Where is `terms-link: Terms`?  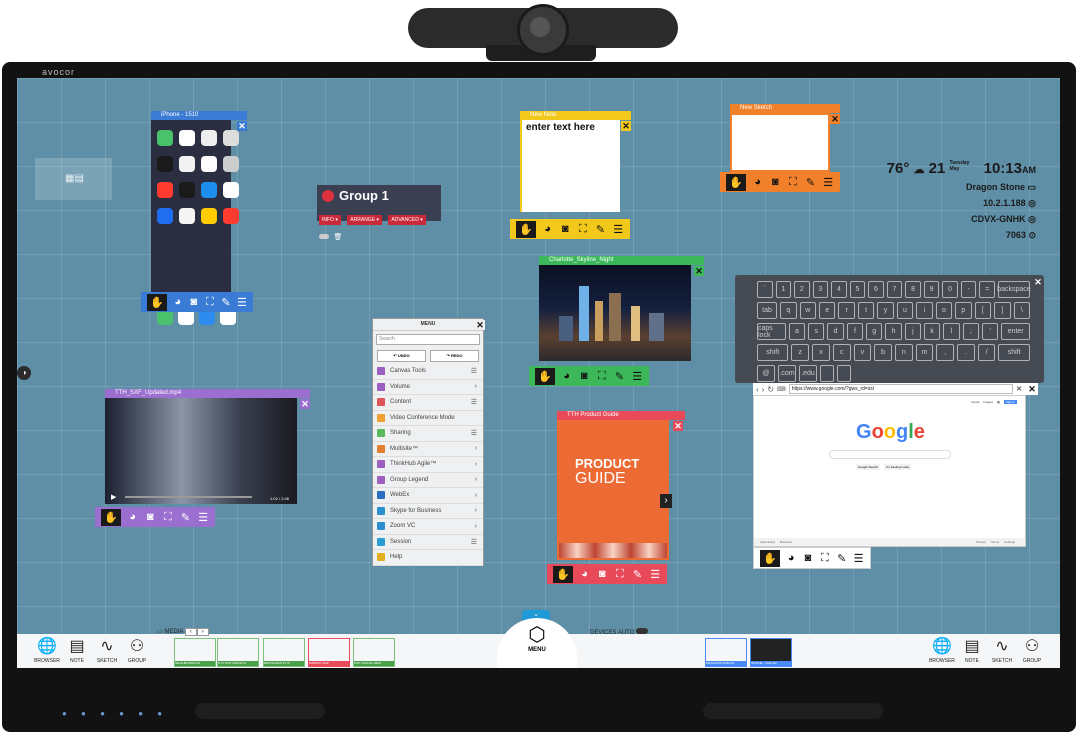
terms-link: Terms is located at coordinates (995, 542).